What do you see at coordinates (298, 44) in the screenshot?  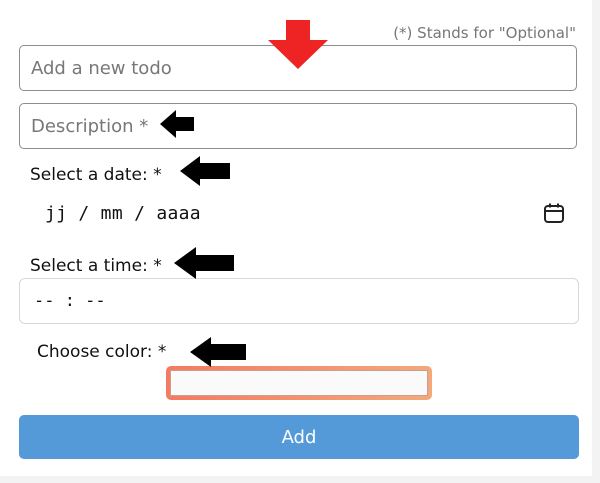 I see `red-down-arrow-icon` at bounding box center [298, 44].